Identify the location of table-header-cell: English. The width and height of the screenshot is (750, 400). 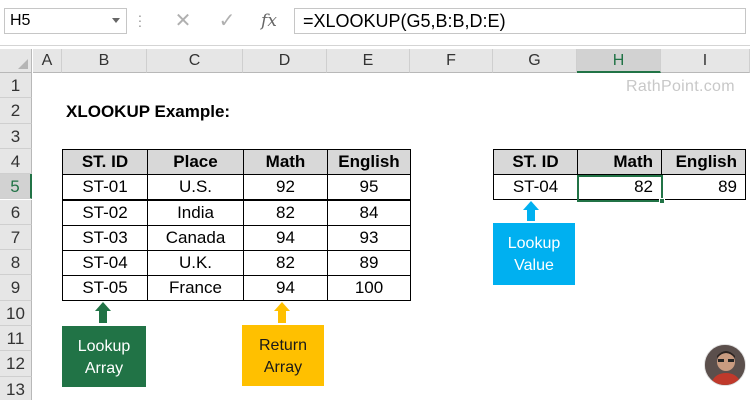
(369, 162).